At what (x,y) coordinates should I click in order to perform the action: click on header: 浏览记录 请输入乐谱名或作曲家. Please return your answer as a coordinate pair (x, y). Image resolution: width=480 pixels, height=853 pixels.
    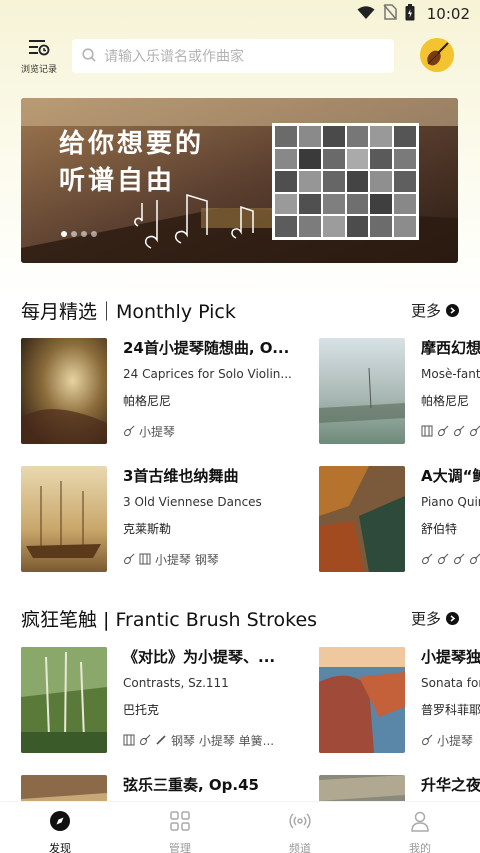
    Looking at the image, I should click on (240, 58).